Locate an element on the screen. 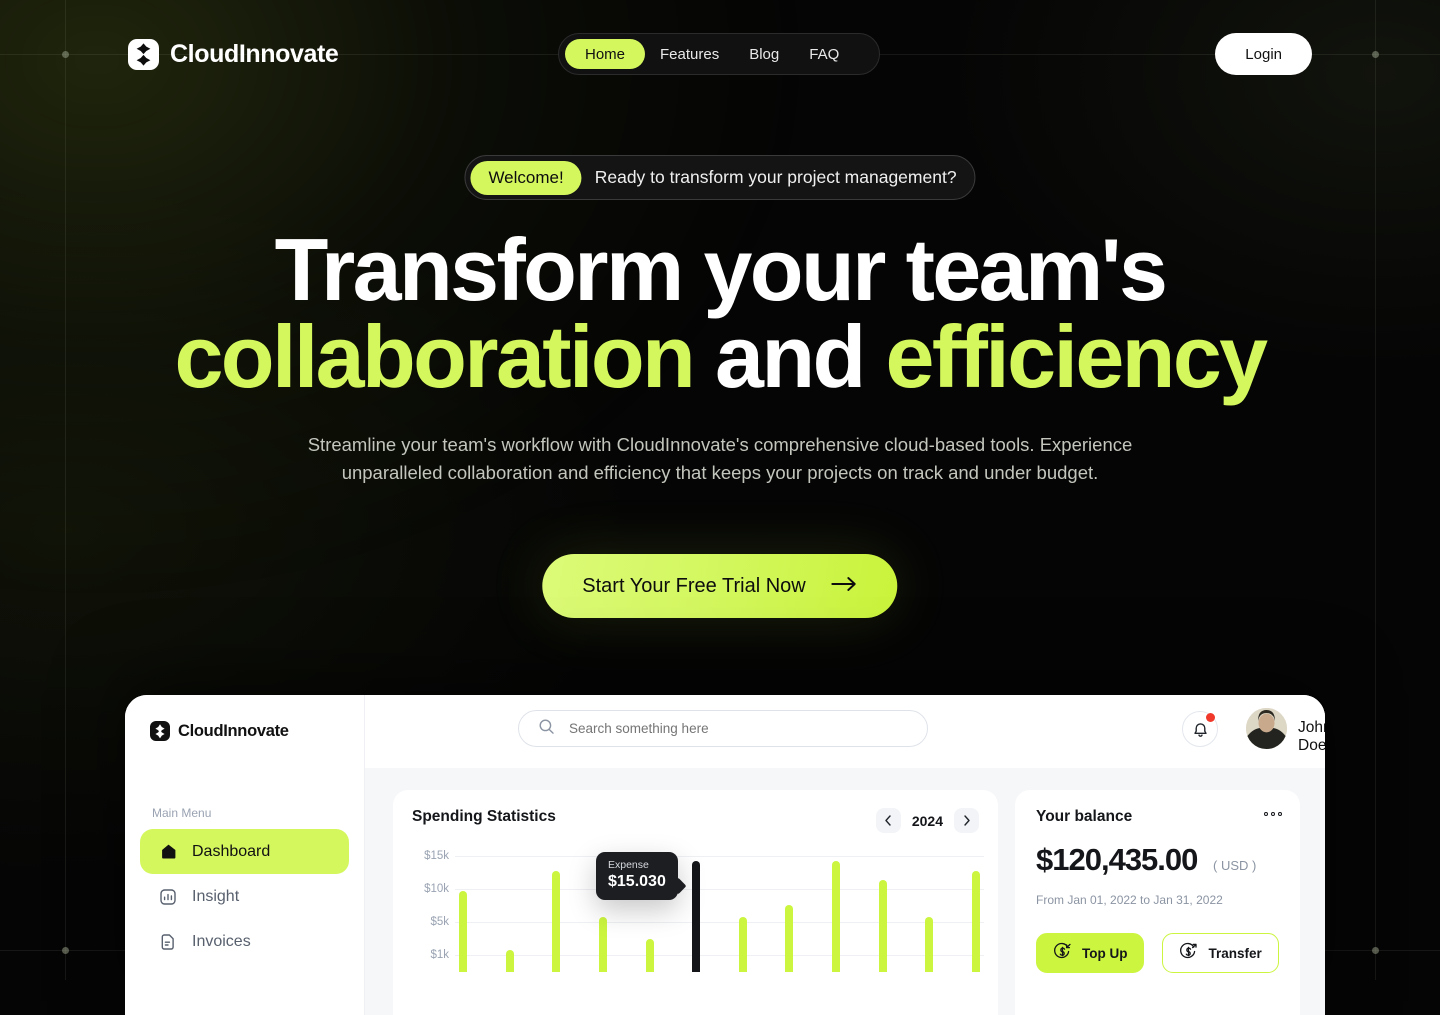 Image resolution: width=1440 pixels, height=1015 pixels. search-box is located at coordinates (723, 728).